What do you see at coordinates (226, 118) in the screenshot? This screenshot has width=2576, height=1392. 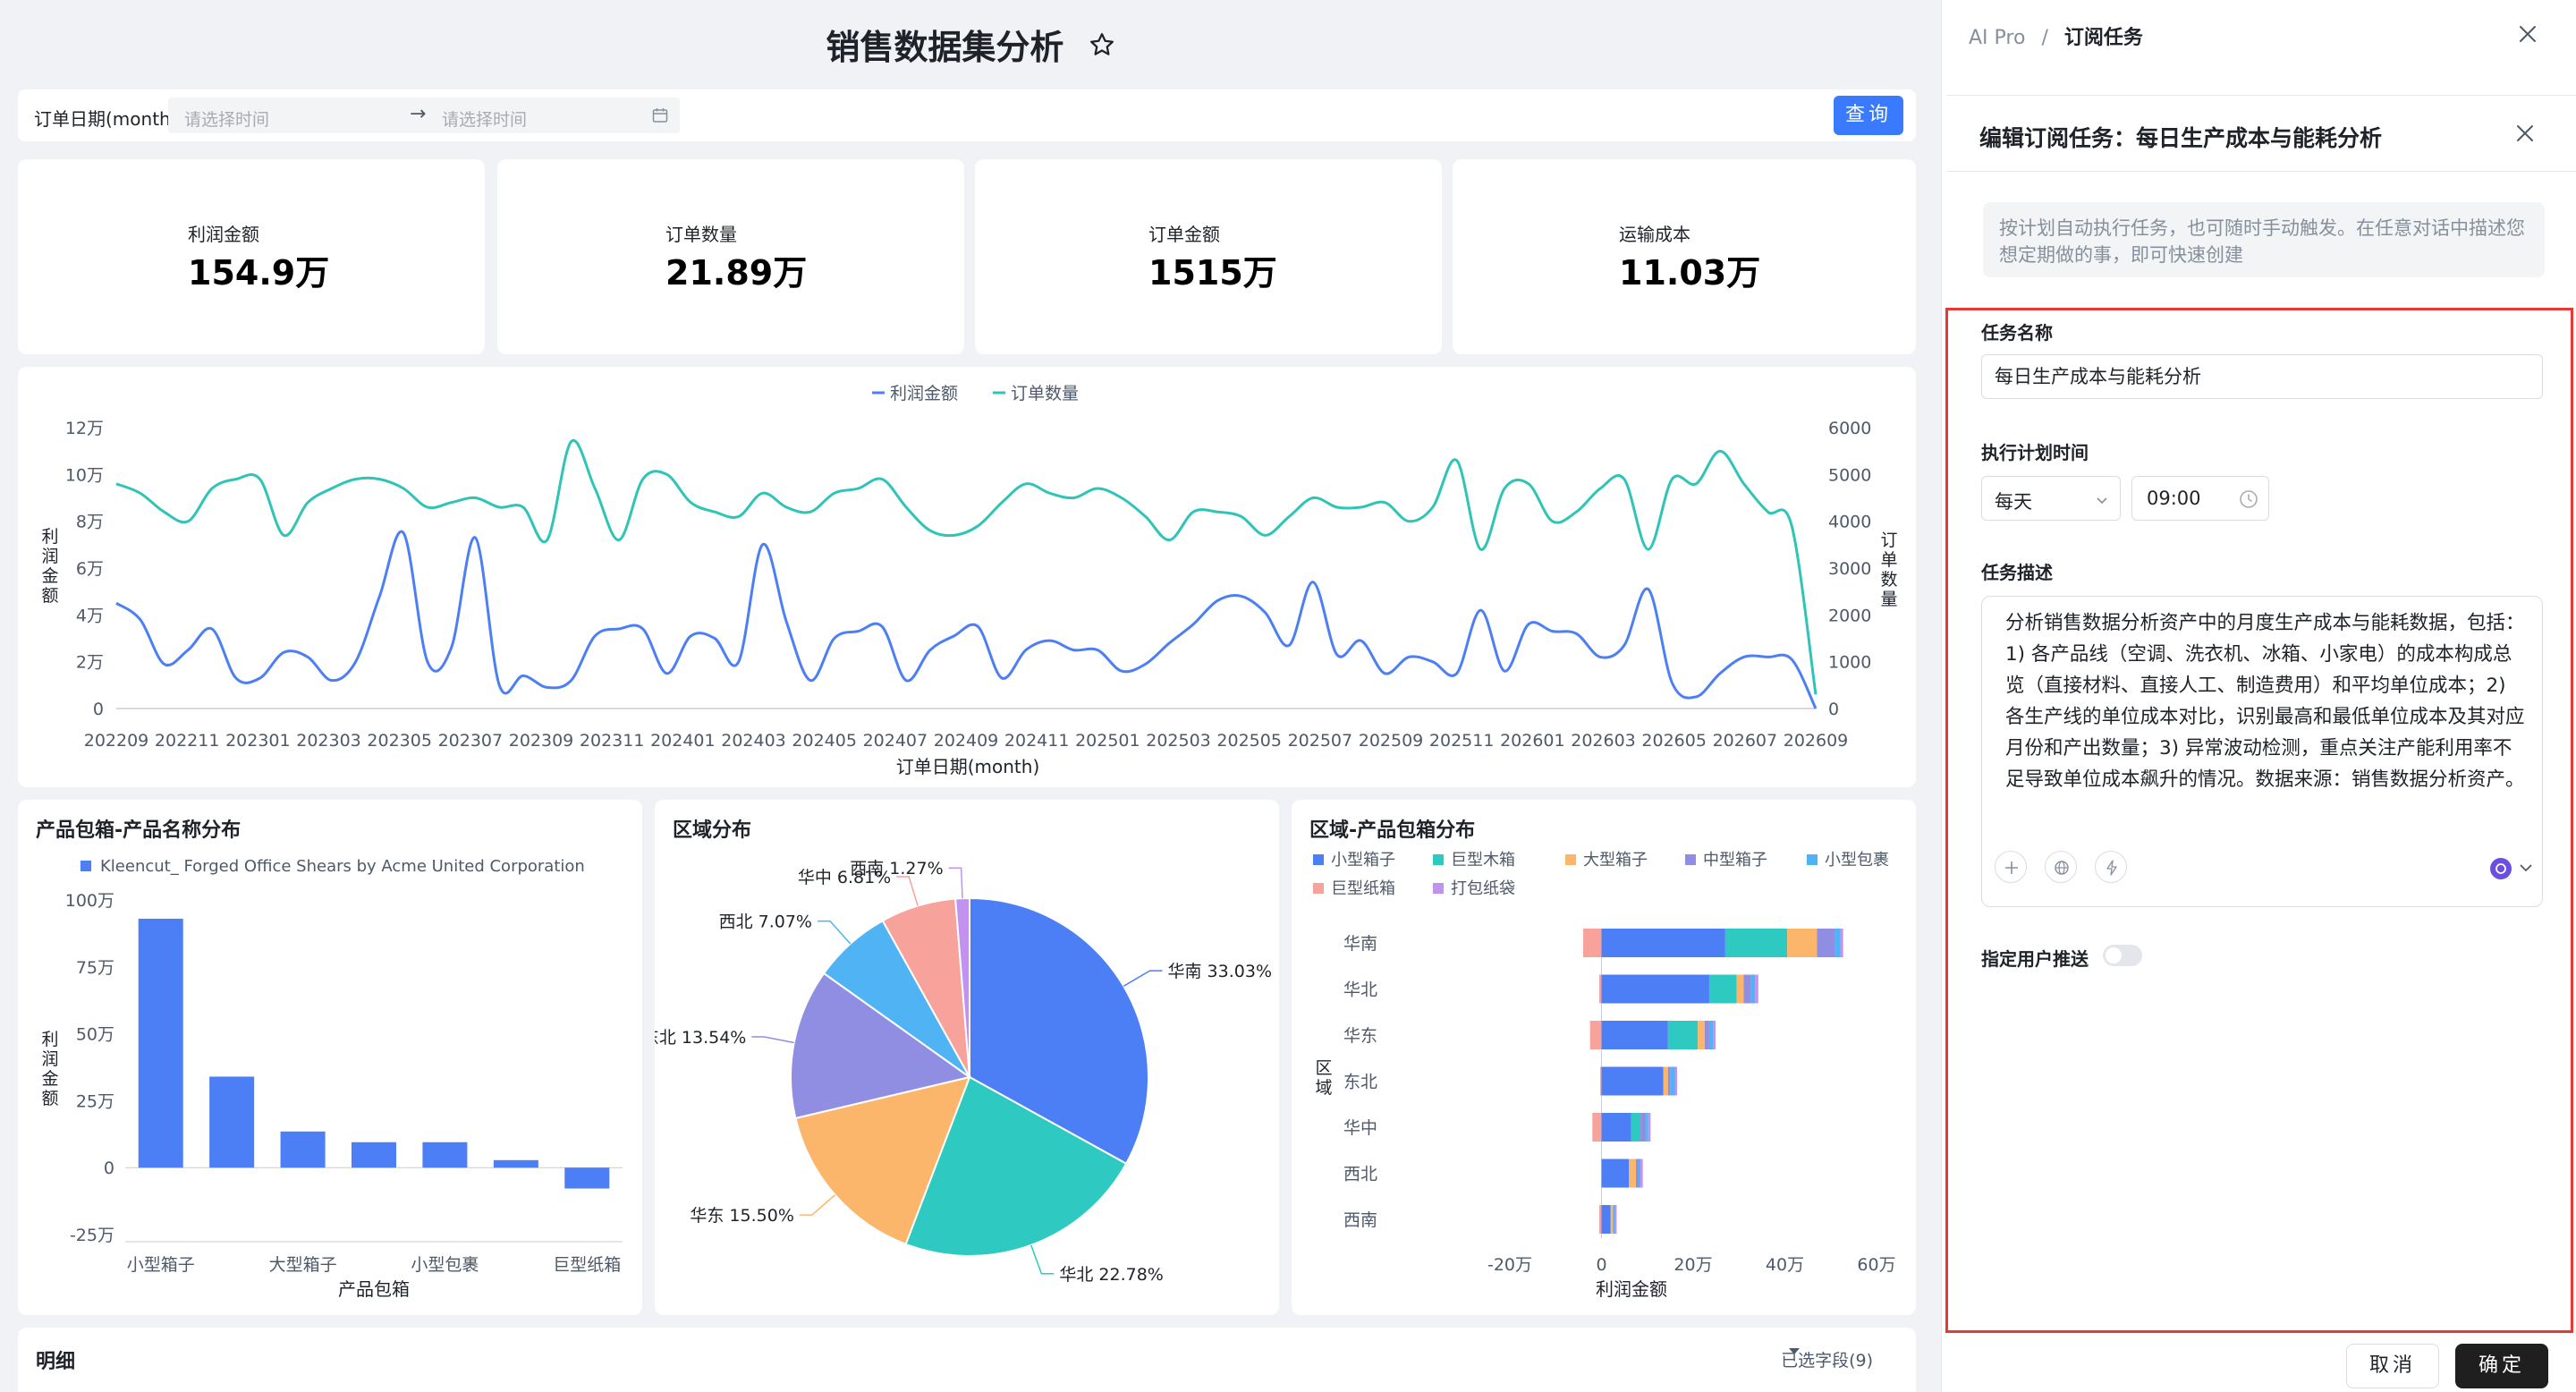 I see `start-date-input: 请选择时间` at bounding box center [226, 118].